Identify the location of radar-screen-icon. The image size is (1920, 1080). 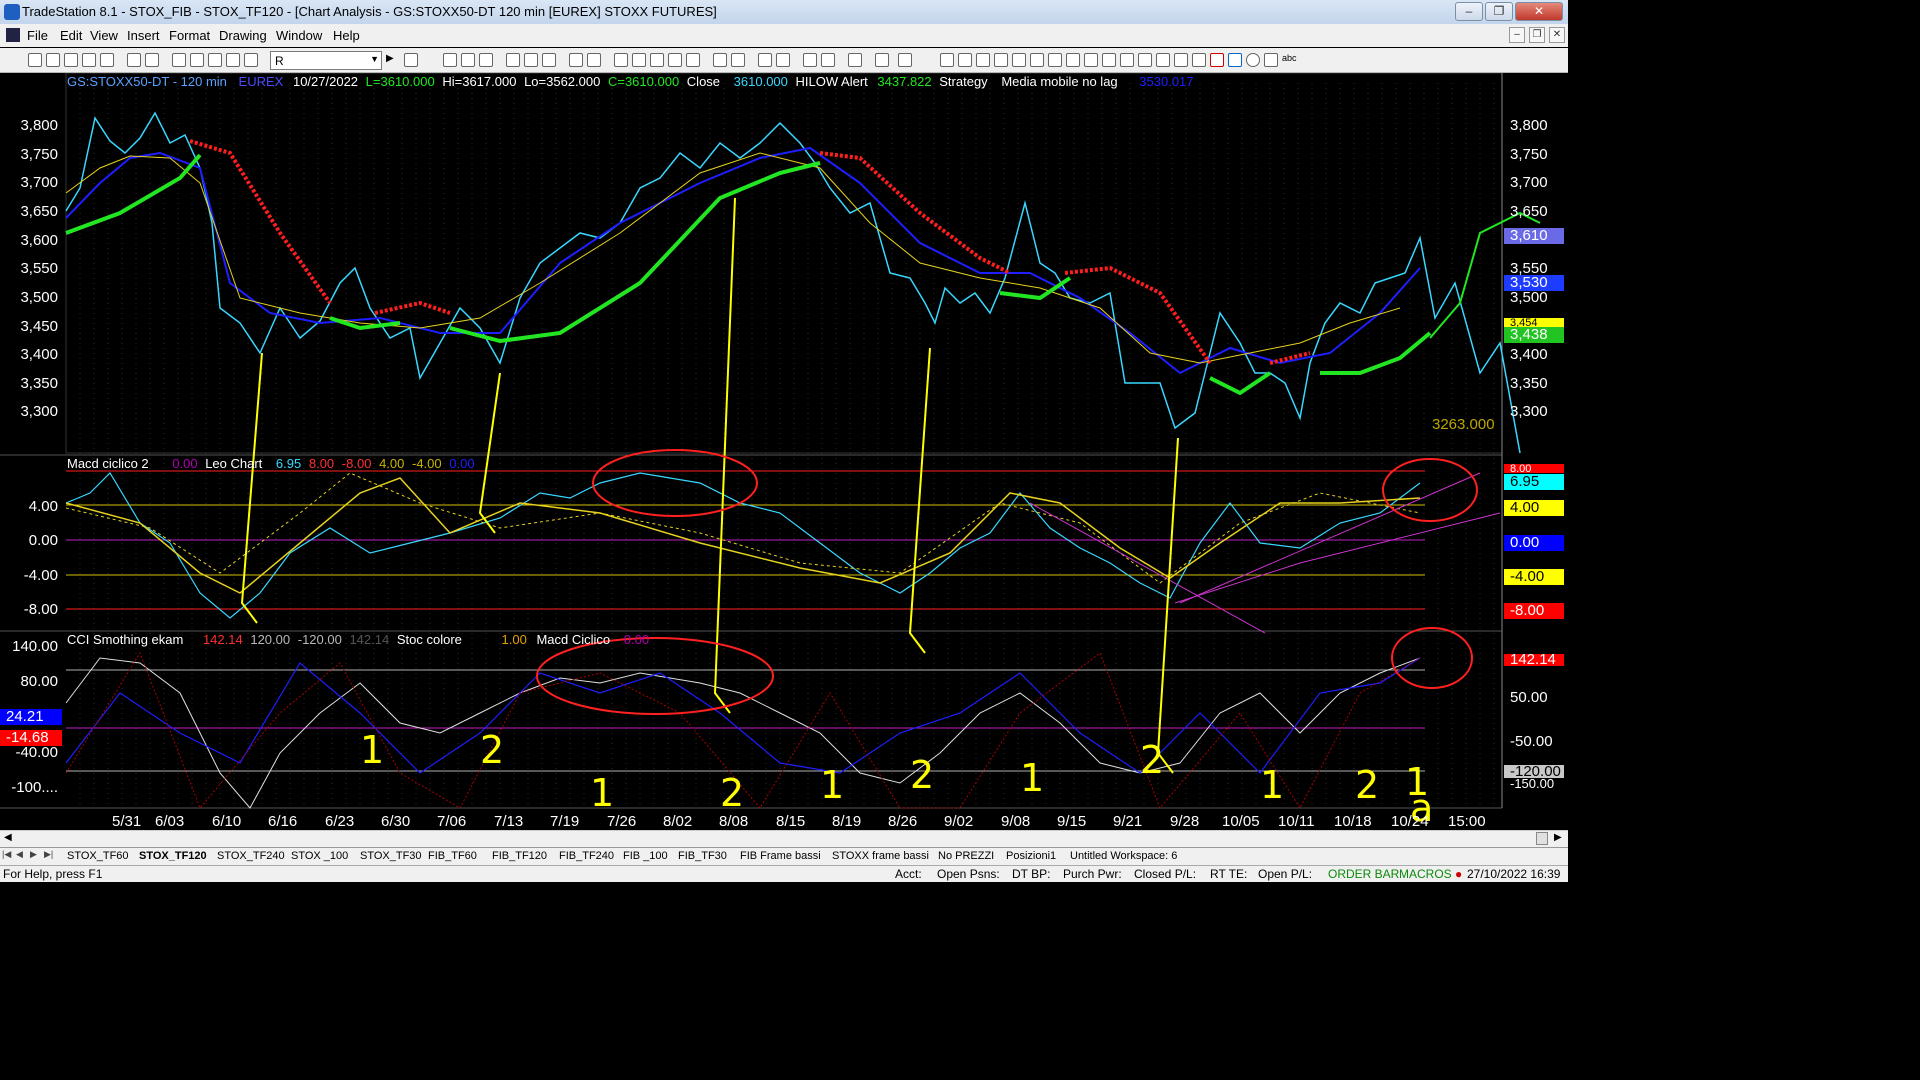
(468, 60).